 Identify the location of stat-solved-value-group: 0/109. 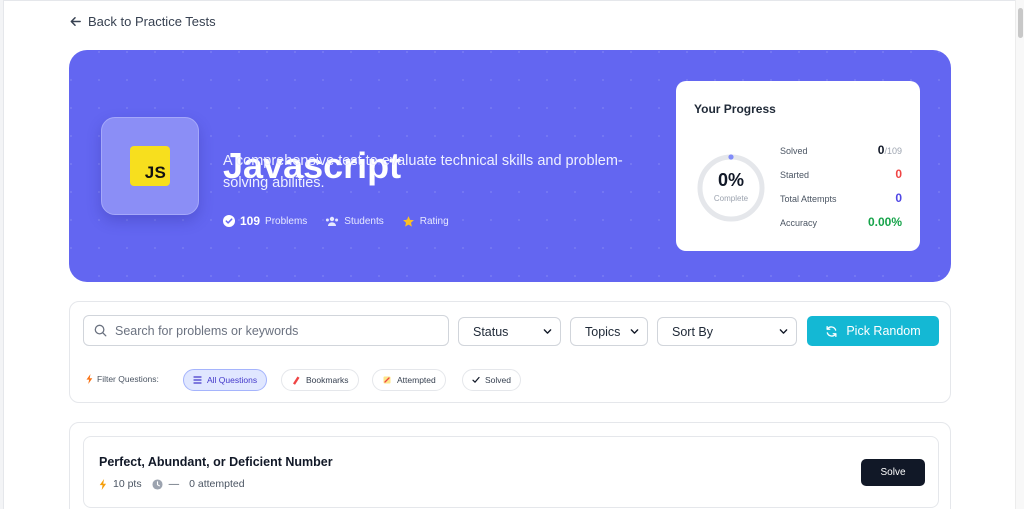
(890, 150).